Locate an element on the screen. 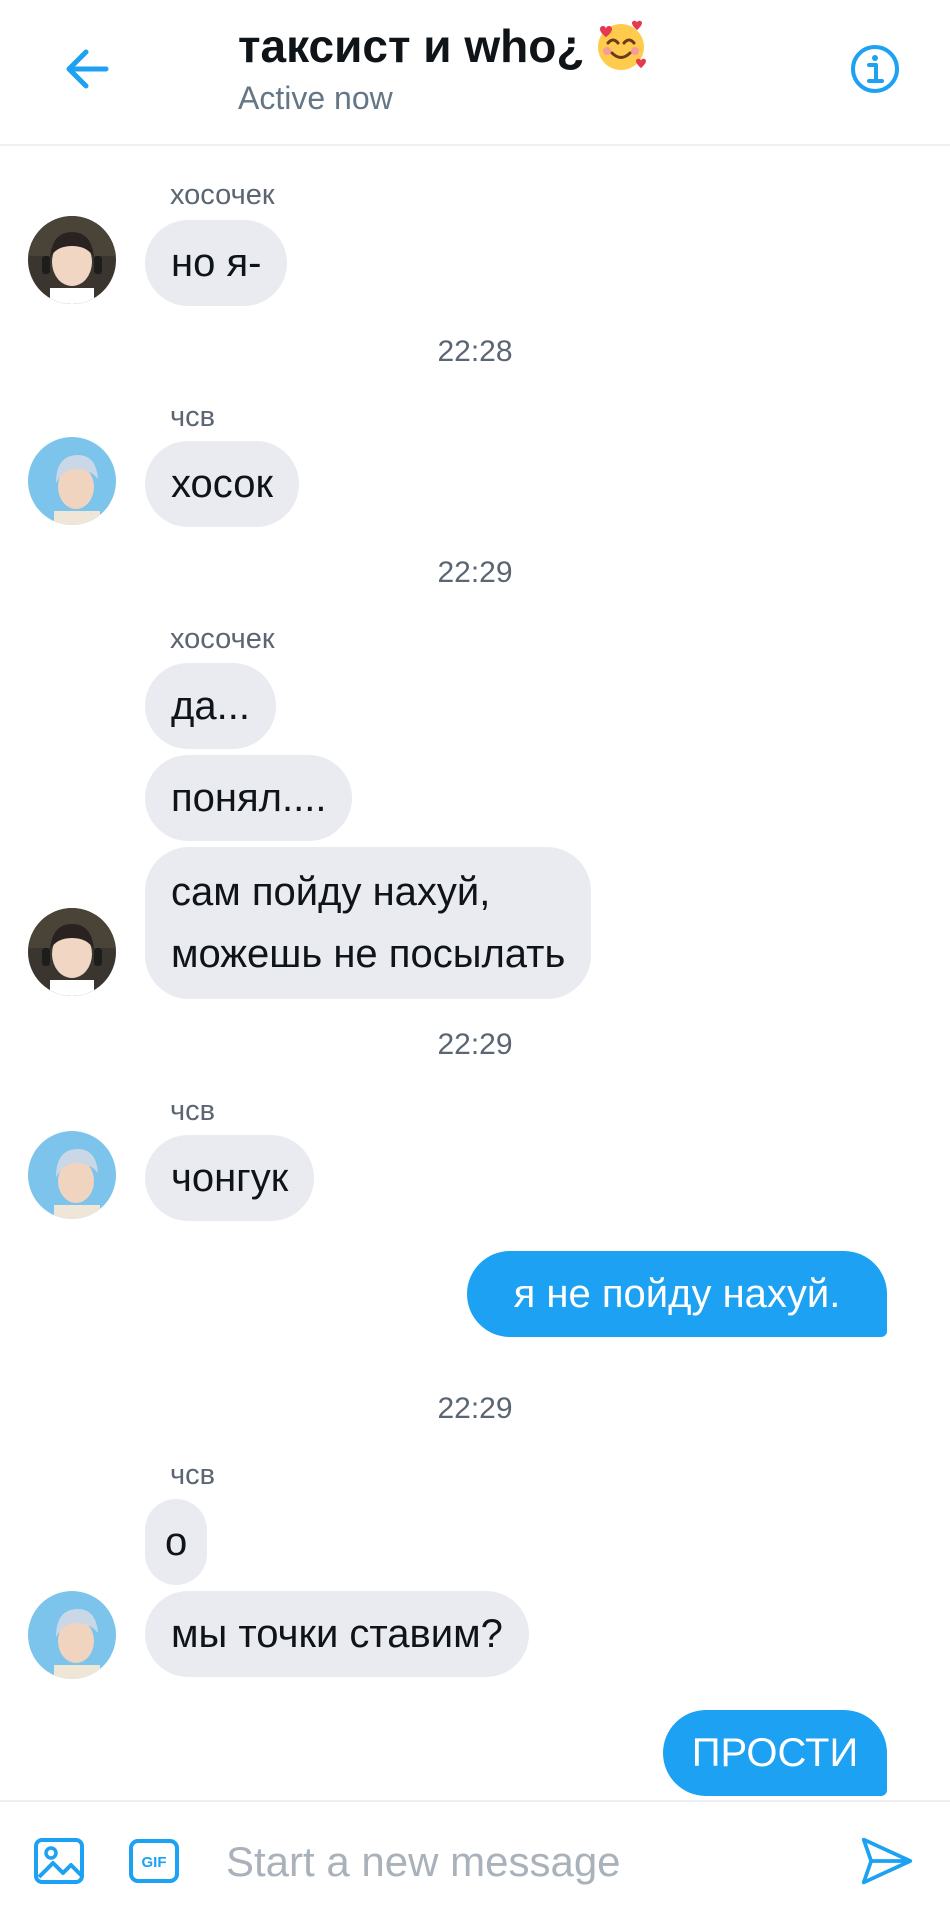  add-gif-button: GIF is located at coordinates (154, 1861).